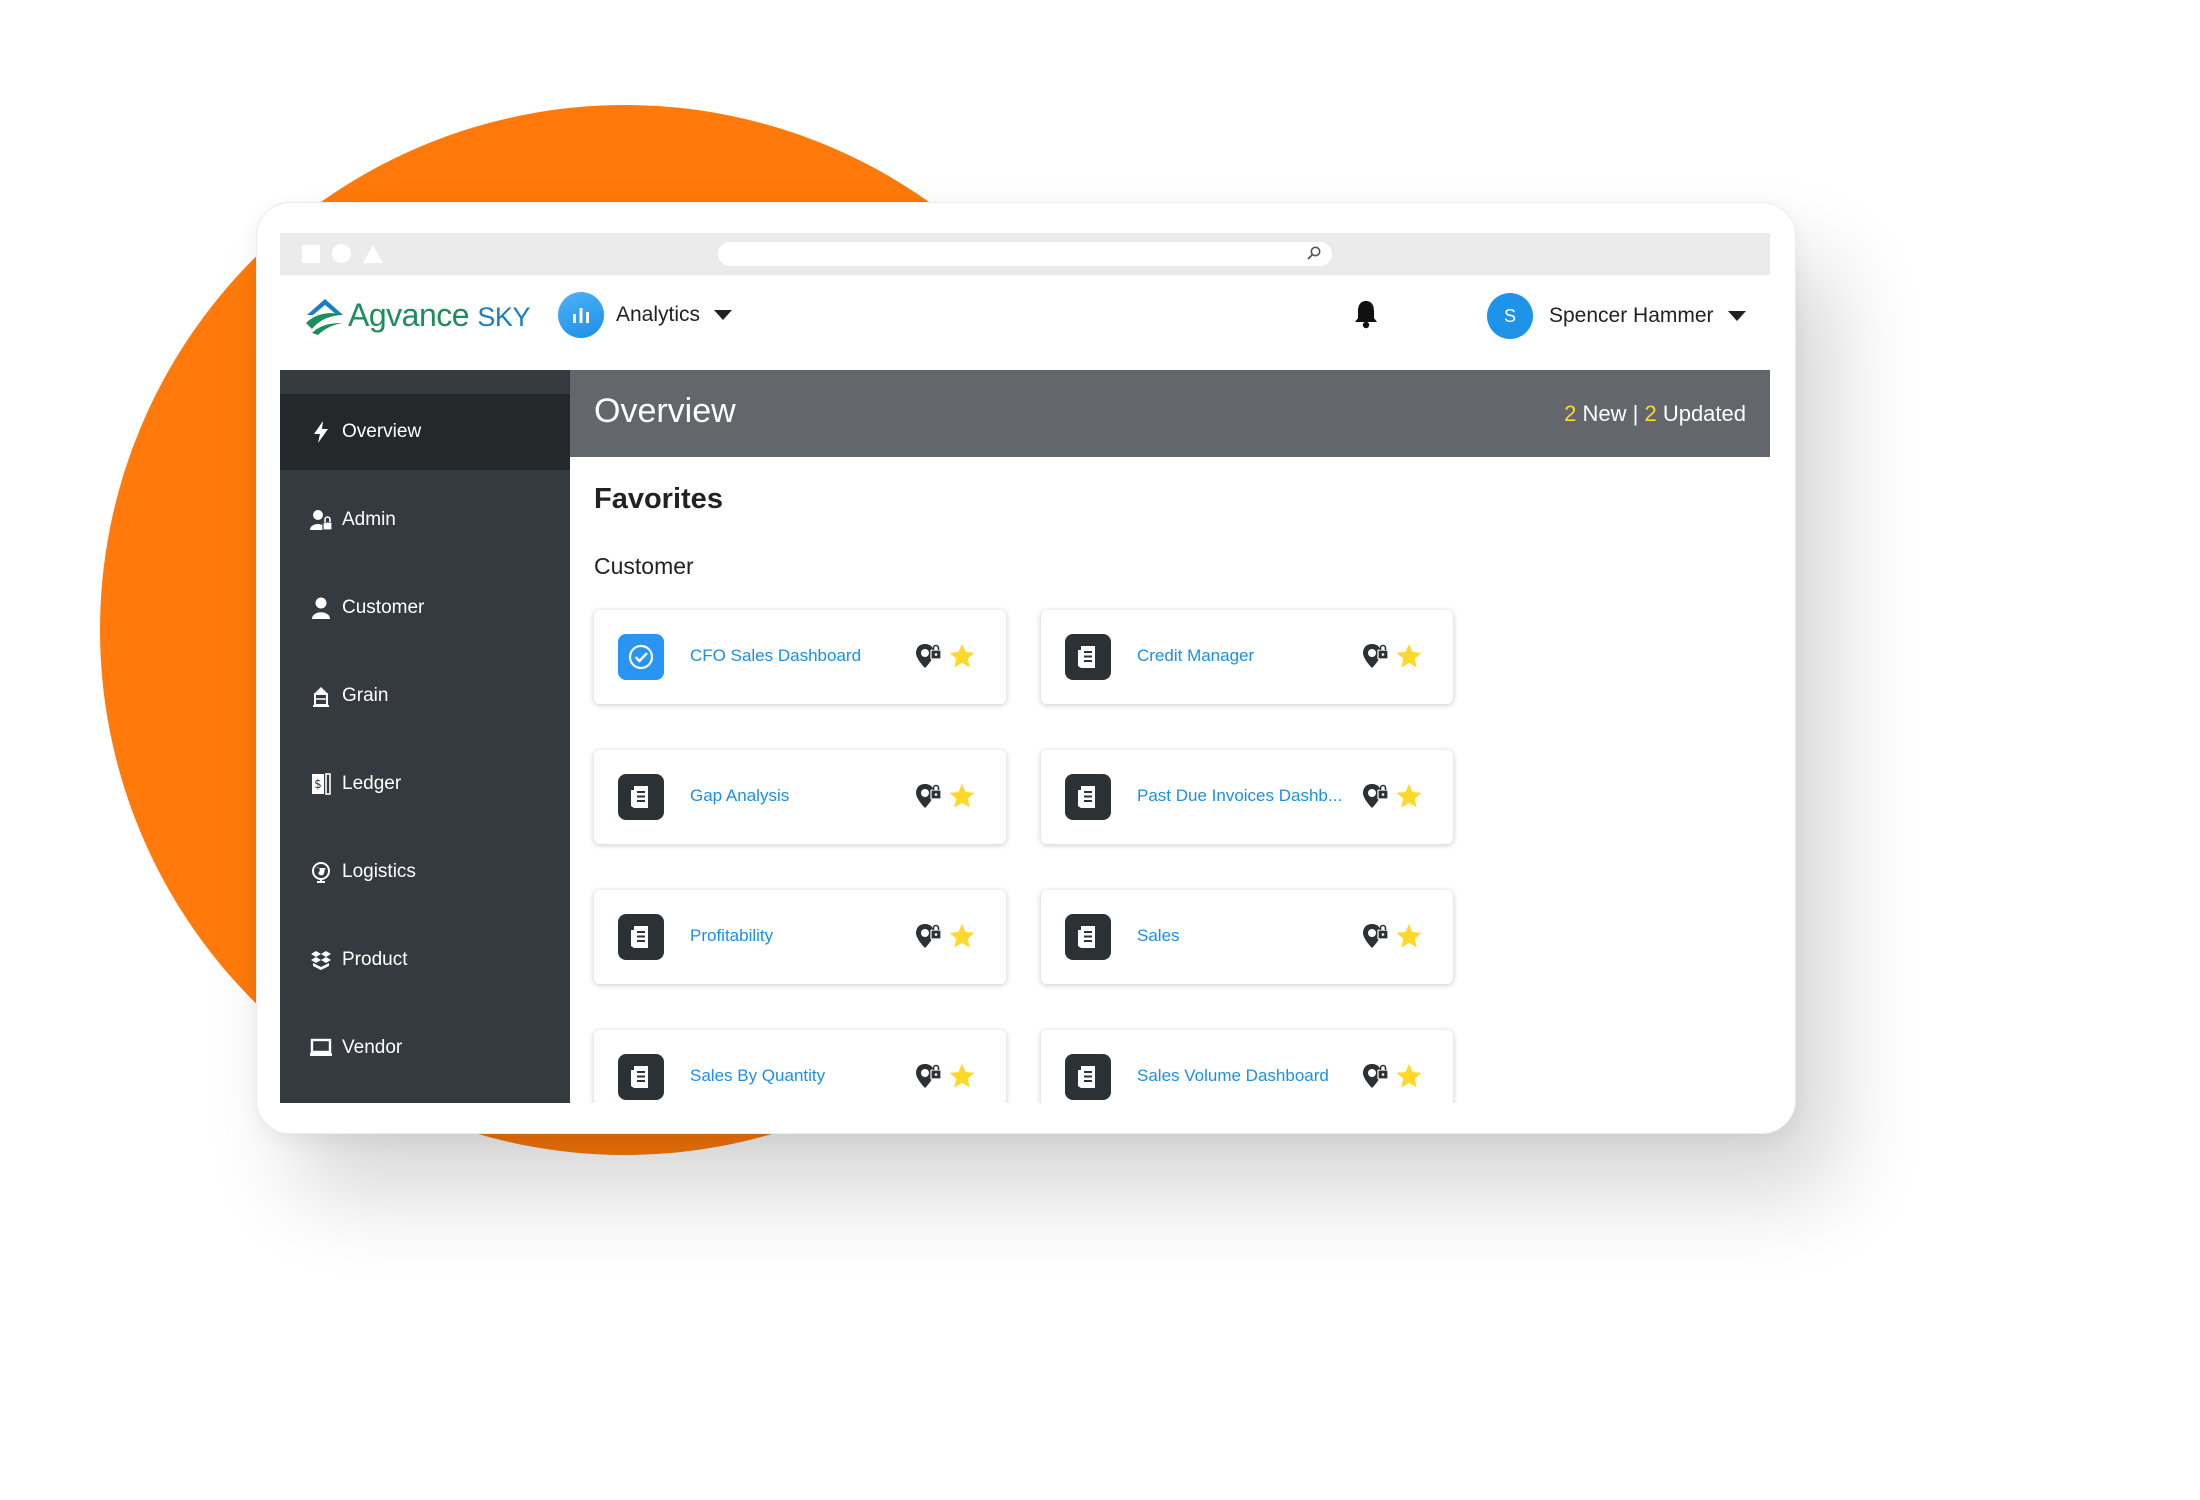 The width and height of the screenshot is (2200, 1500). I want to click on favorites-heading: Favorites, so click(658, 499).